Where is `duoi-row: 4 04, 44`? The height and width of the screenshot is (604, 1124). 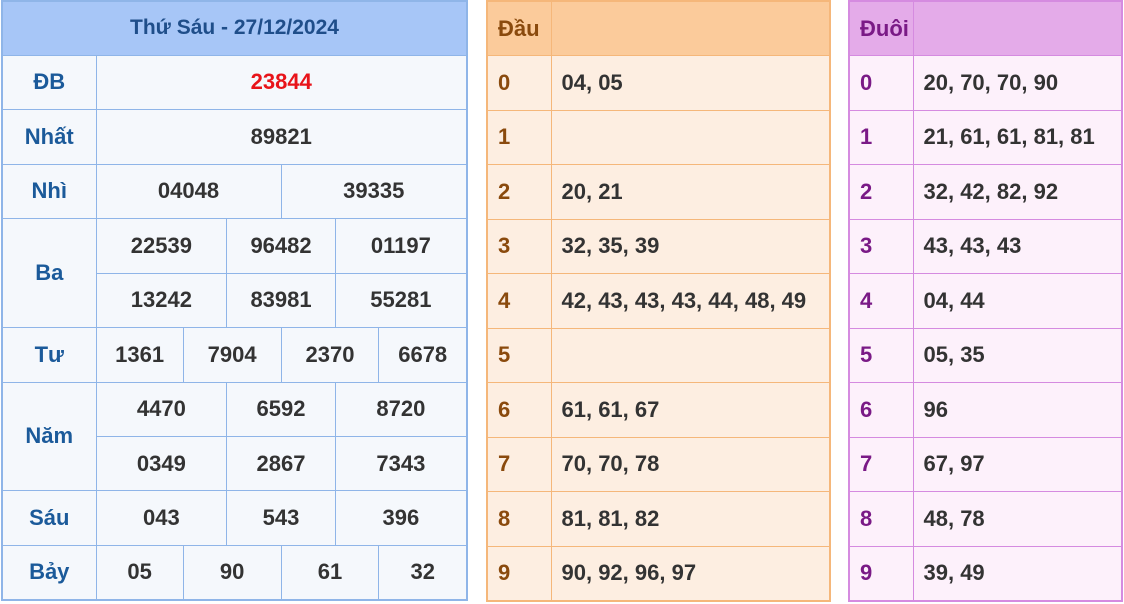 duoi-row: 4 04, 44 is located at coordinates (985, 301).